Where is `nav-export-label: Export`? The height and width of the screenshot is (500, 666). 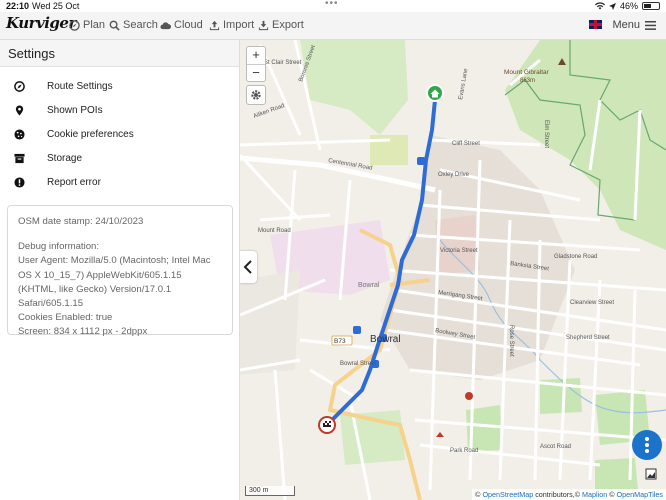
nav-export-label: Export is located at coordinates (288, 25).